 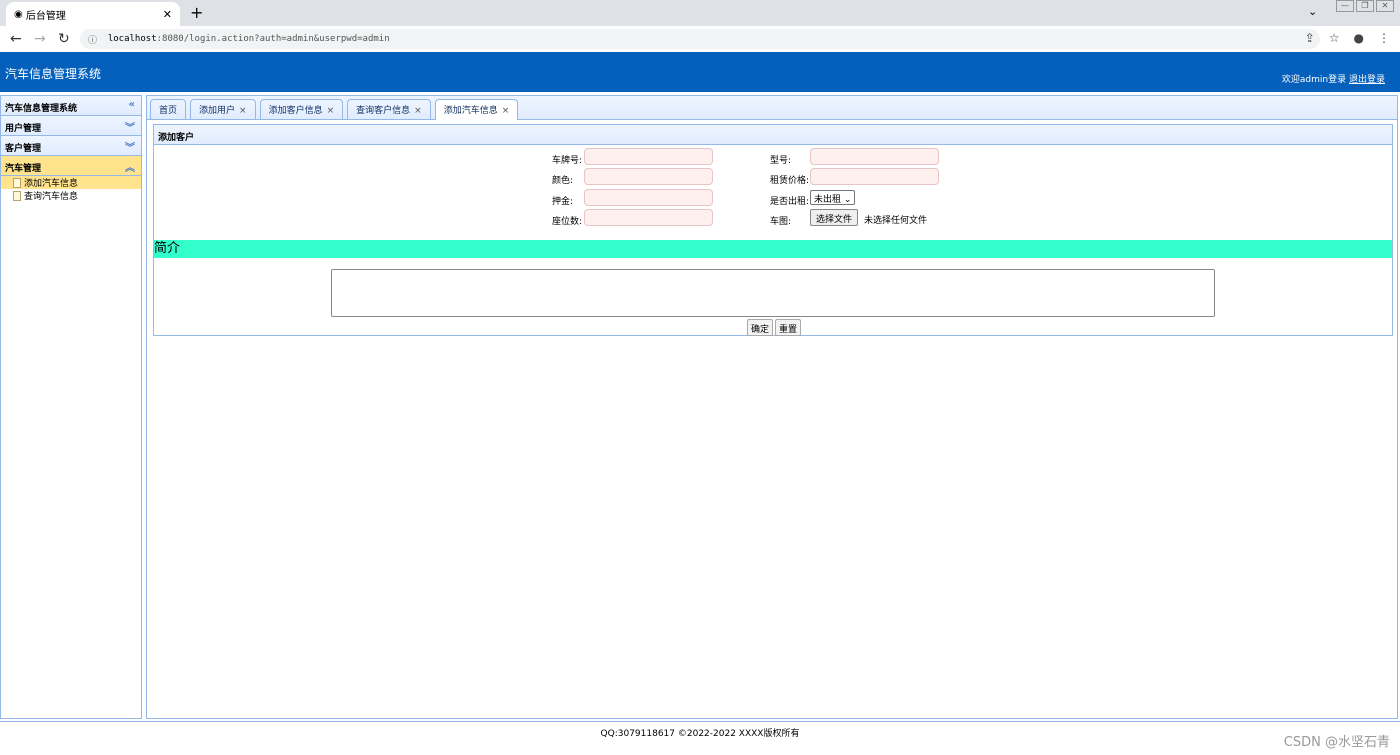 I want to click on tab-label: 添加客户信息, so click(x=295, y=111).